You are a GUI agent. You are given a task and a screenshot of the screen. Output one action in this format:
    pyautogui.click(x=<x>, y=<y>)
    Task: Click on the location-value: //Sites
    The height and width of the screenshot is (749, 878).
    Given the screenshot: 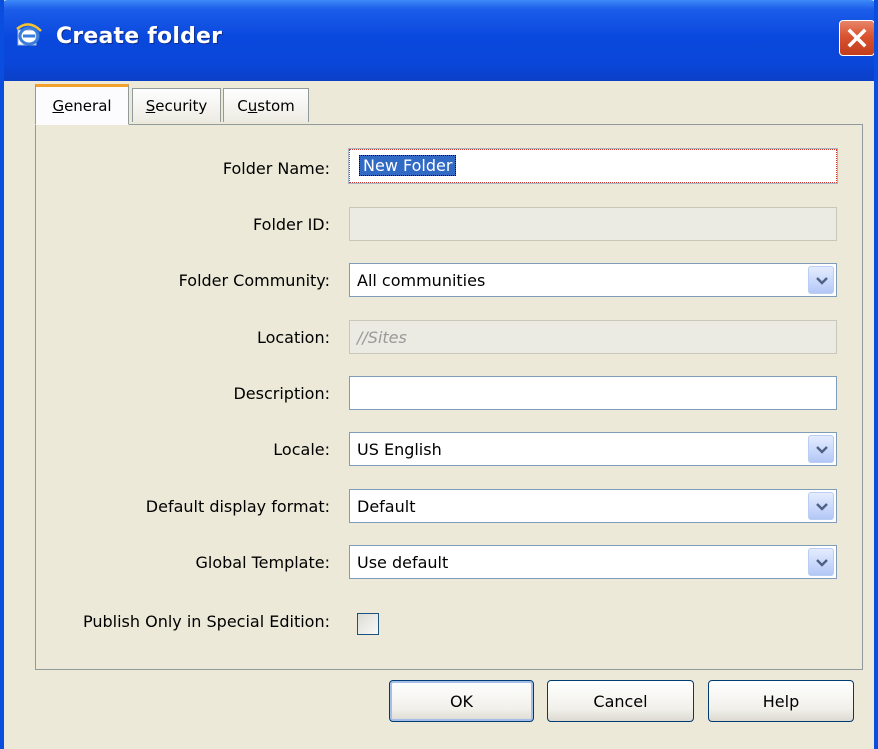 What is the action you would take?
    pyautogui.click(x=382, y=337)
    